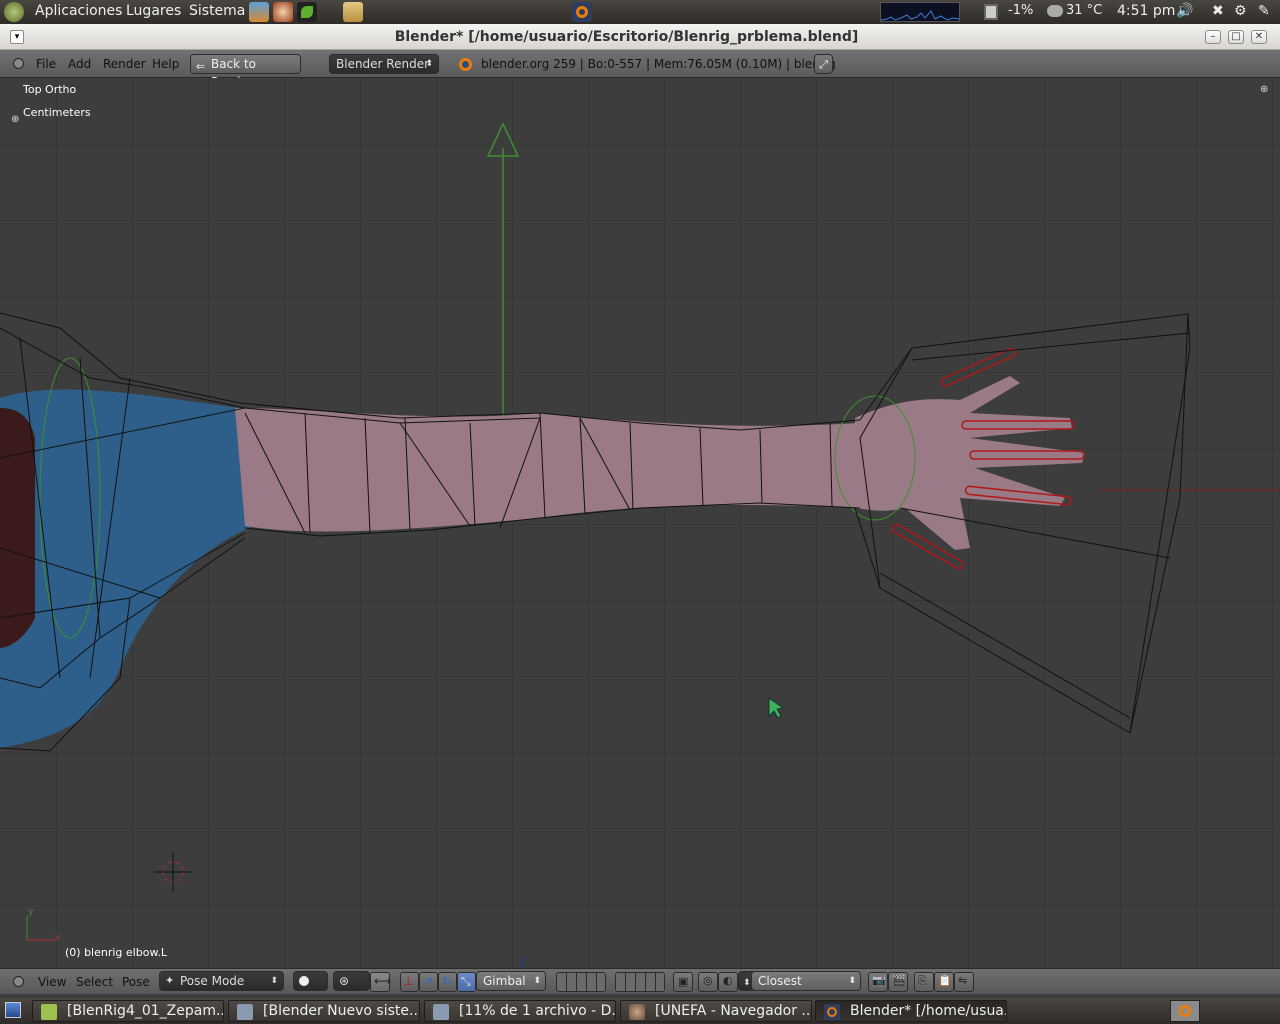 The width and height of the screenshot is (1280, 1024). Describe the element at coordinates (14, 12) in the screenshot. I see `ubuntu-logo-icon` at that location.